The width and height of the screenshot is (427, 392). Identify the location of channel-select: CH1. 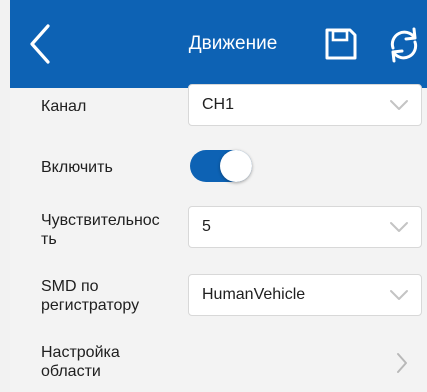
(305, 105).